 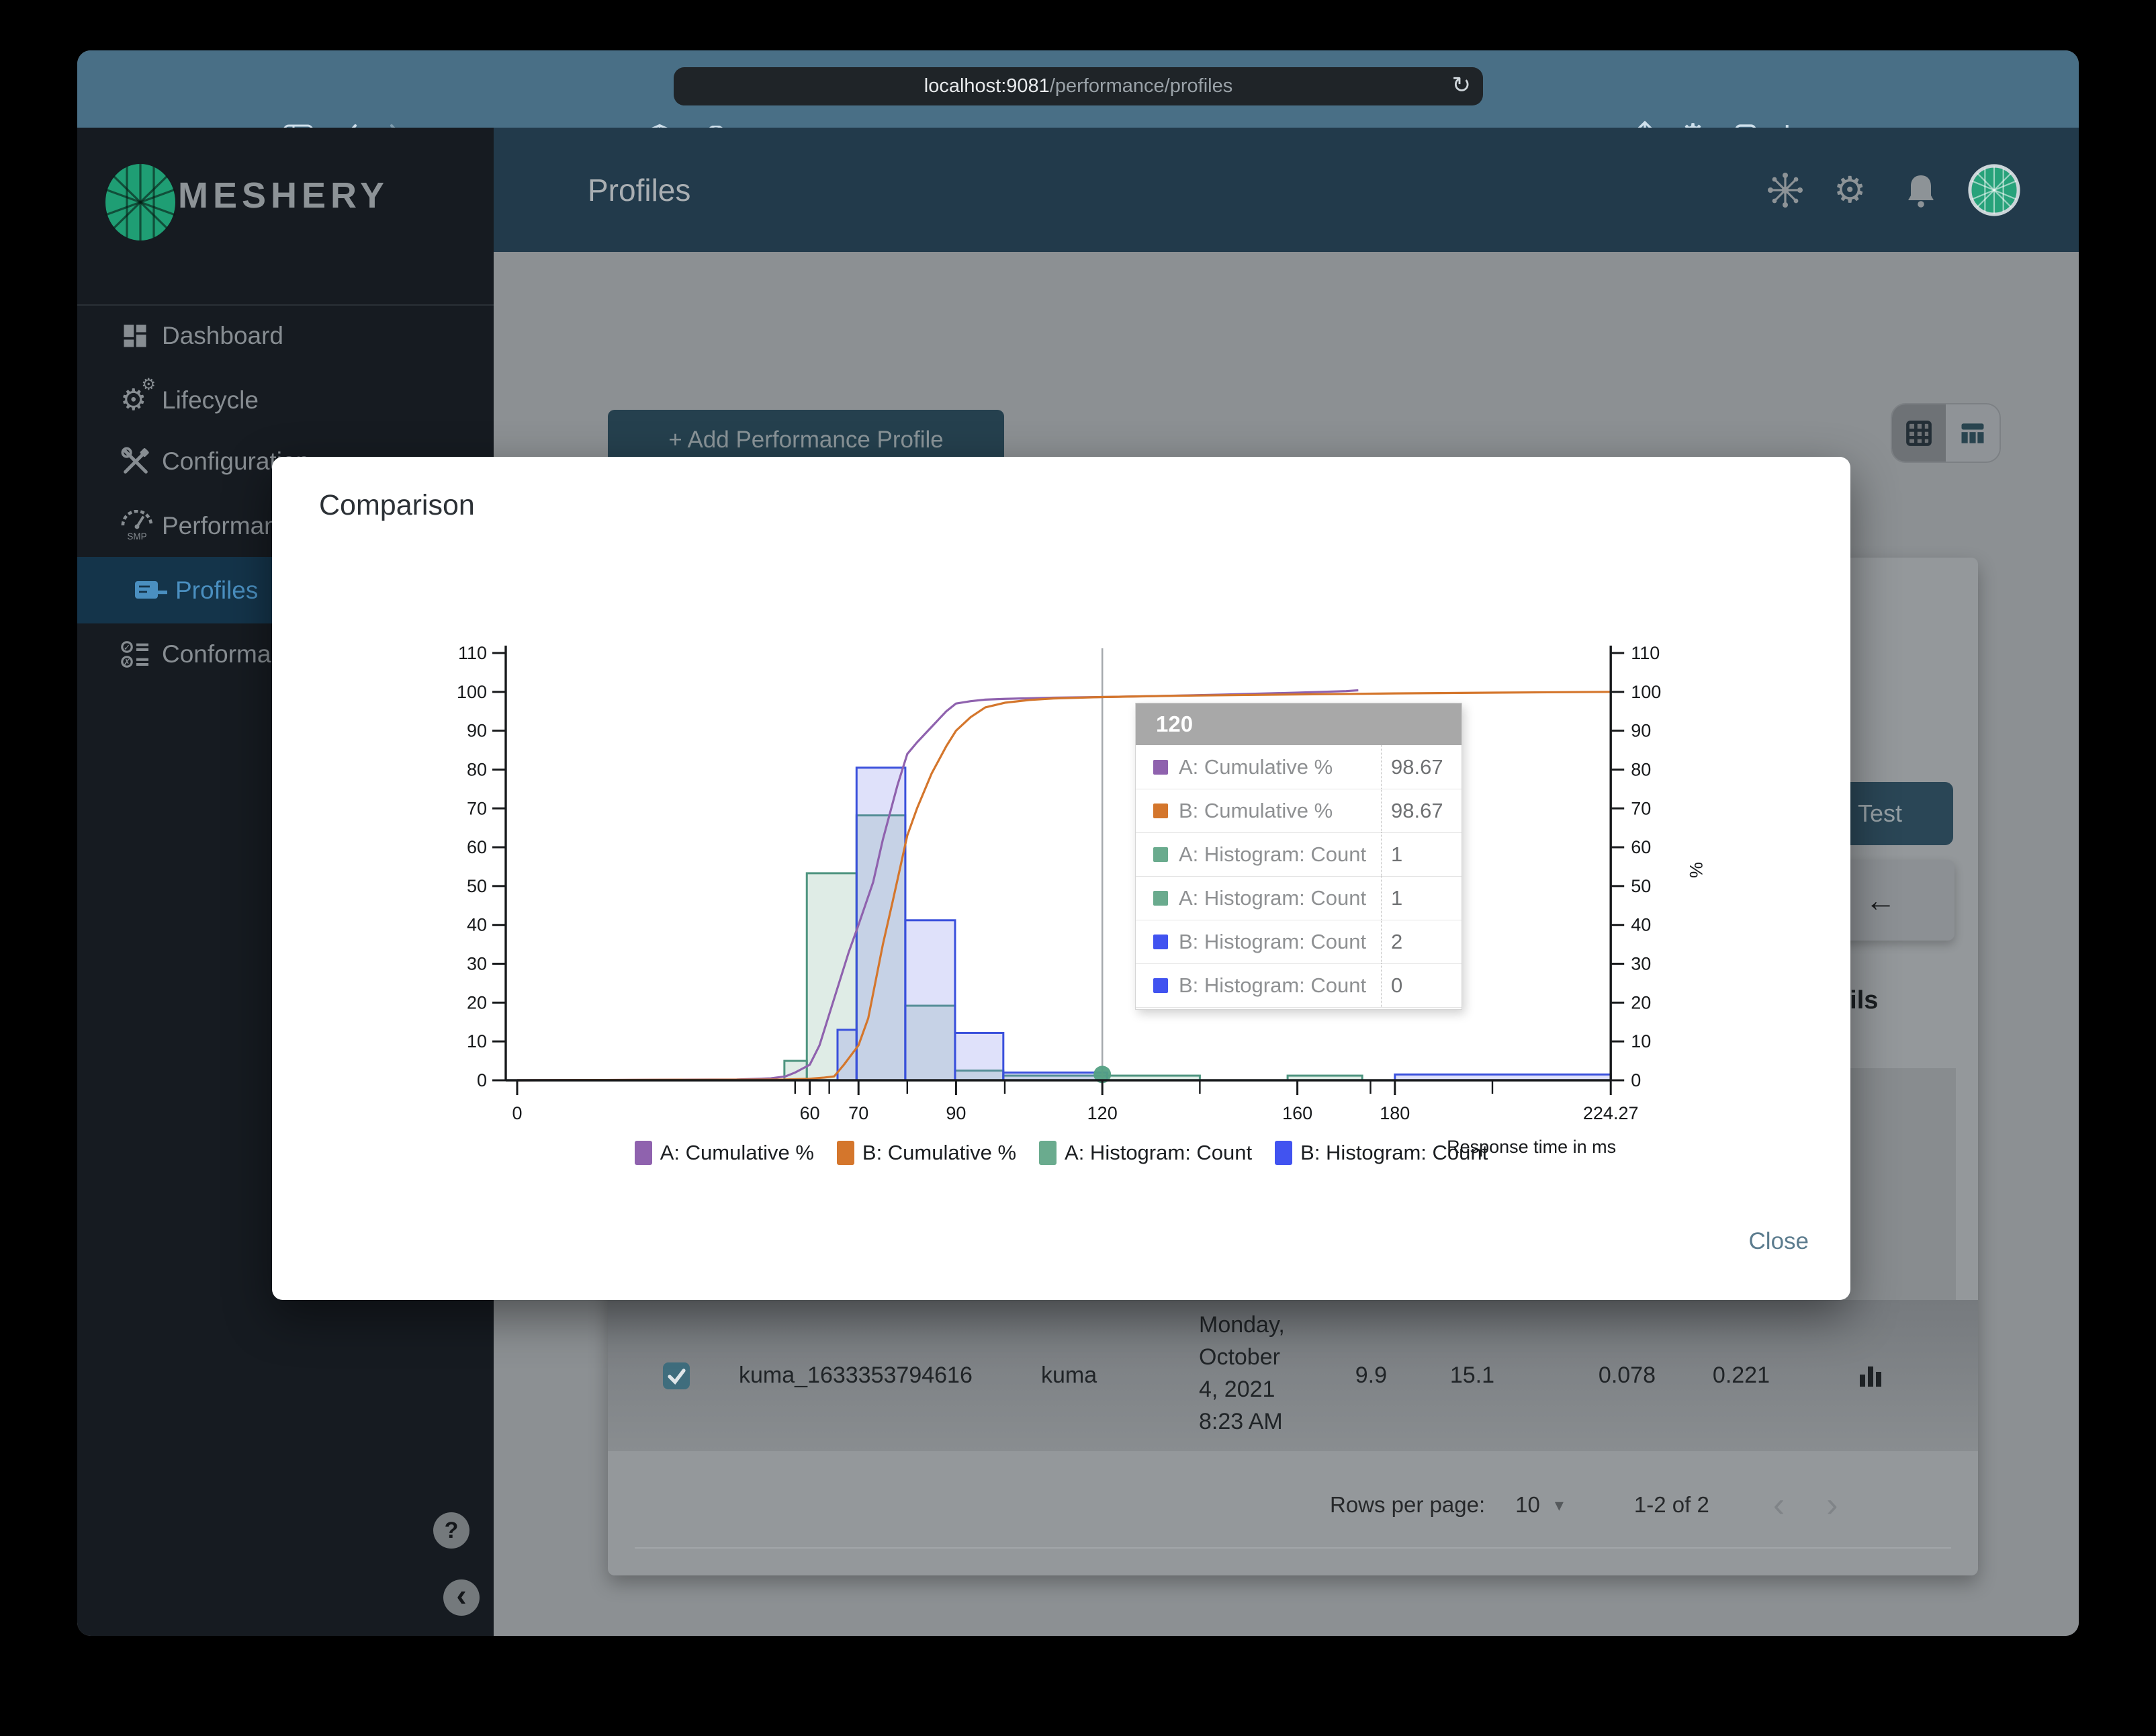 What do you see at coordinates (210, 400) in the screenshot?
I see `sidebar-item-label: Lifecycle` at bounding box center [210, 400].